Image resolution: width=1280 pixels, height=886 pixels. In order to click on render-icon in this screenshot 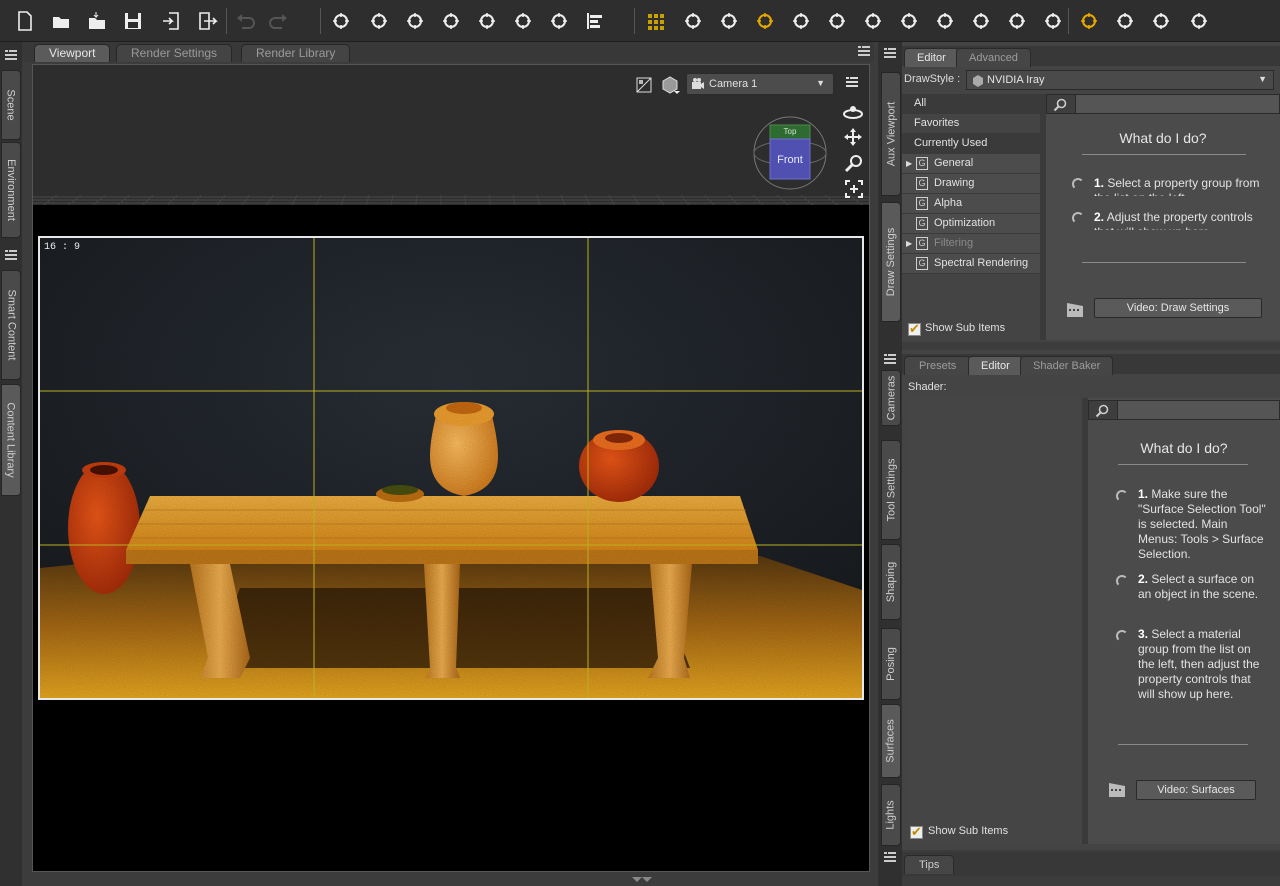, I will do `click(1161, 21)`.